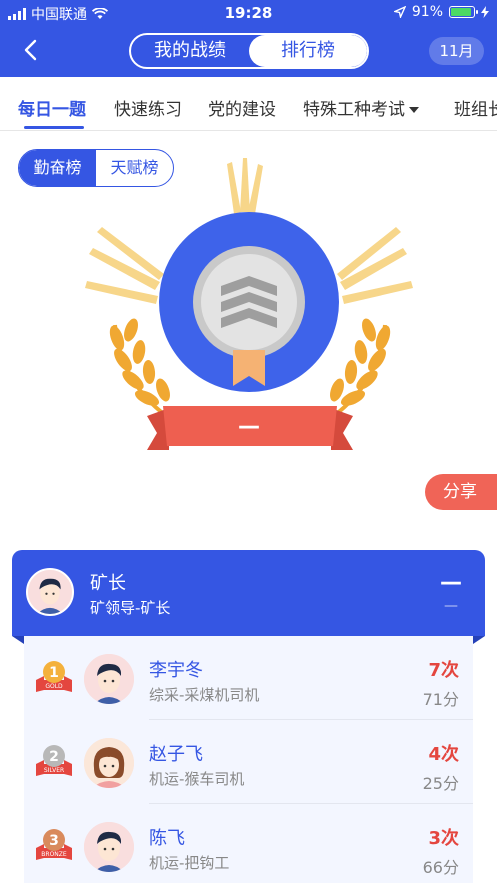  What do you see at coordinates (451, 606) in the screenshot?
I see `group-score: —` at bounding box center [451, 606].